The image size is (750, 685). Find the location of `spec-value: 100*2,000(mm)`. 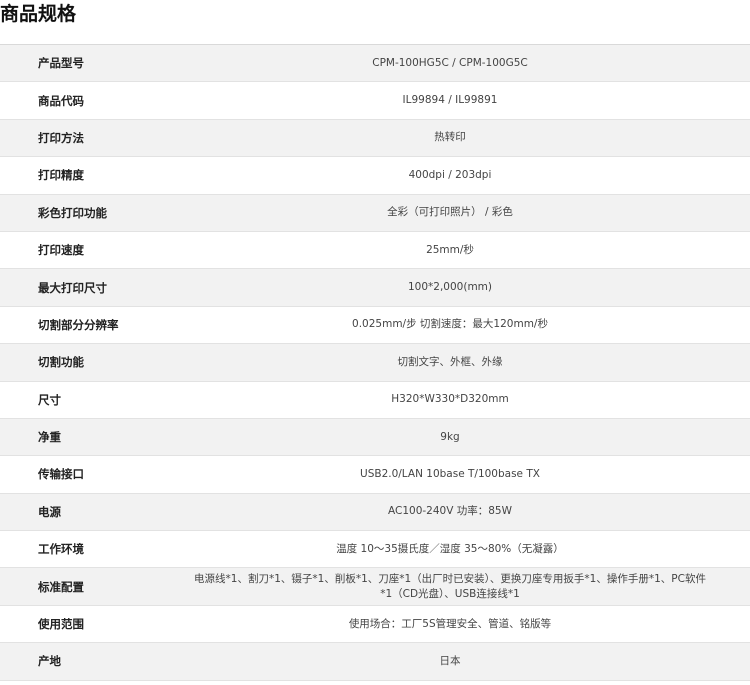

spec-value: 100*2,000(mm) is located at coordinates (470, 287).